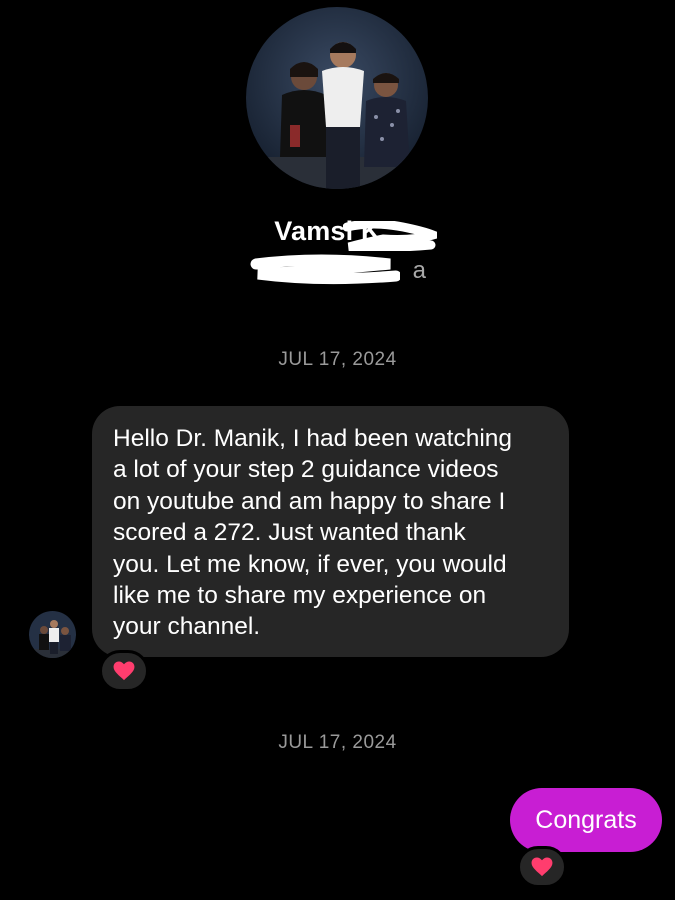  What do you see at coordinates (337, 98) in the screenshot?
I see `profile-avatar` at bounding box center [337, 98].